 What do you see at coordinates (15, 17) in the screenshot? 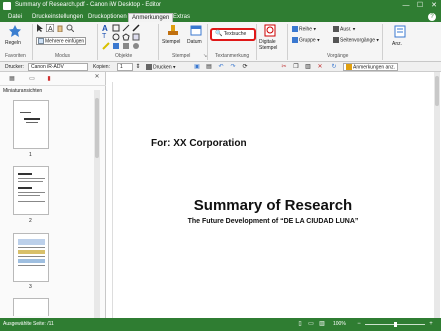
I see `tab-datei: Datei` at bounding box center [15, 17].